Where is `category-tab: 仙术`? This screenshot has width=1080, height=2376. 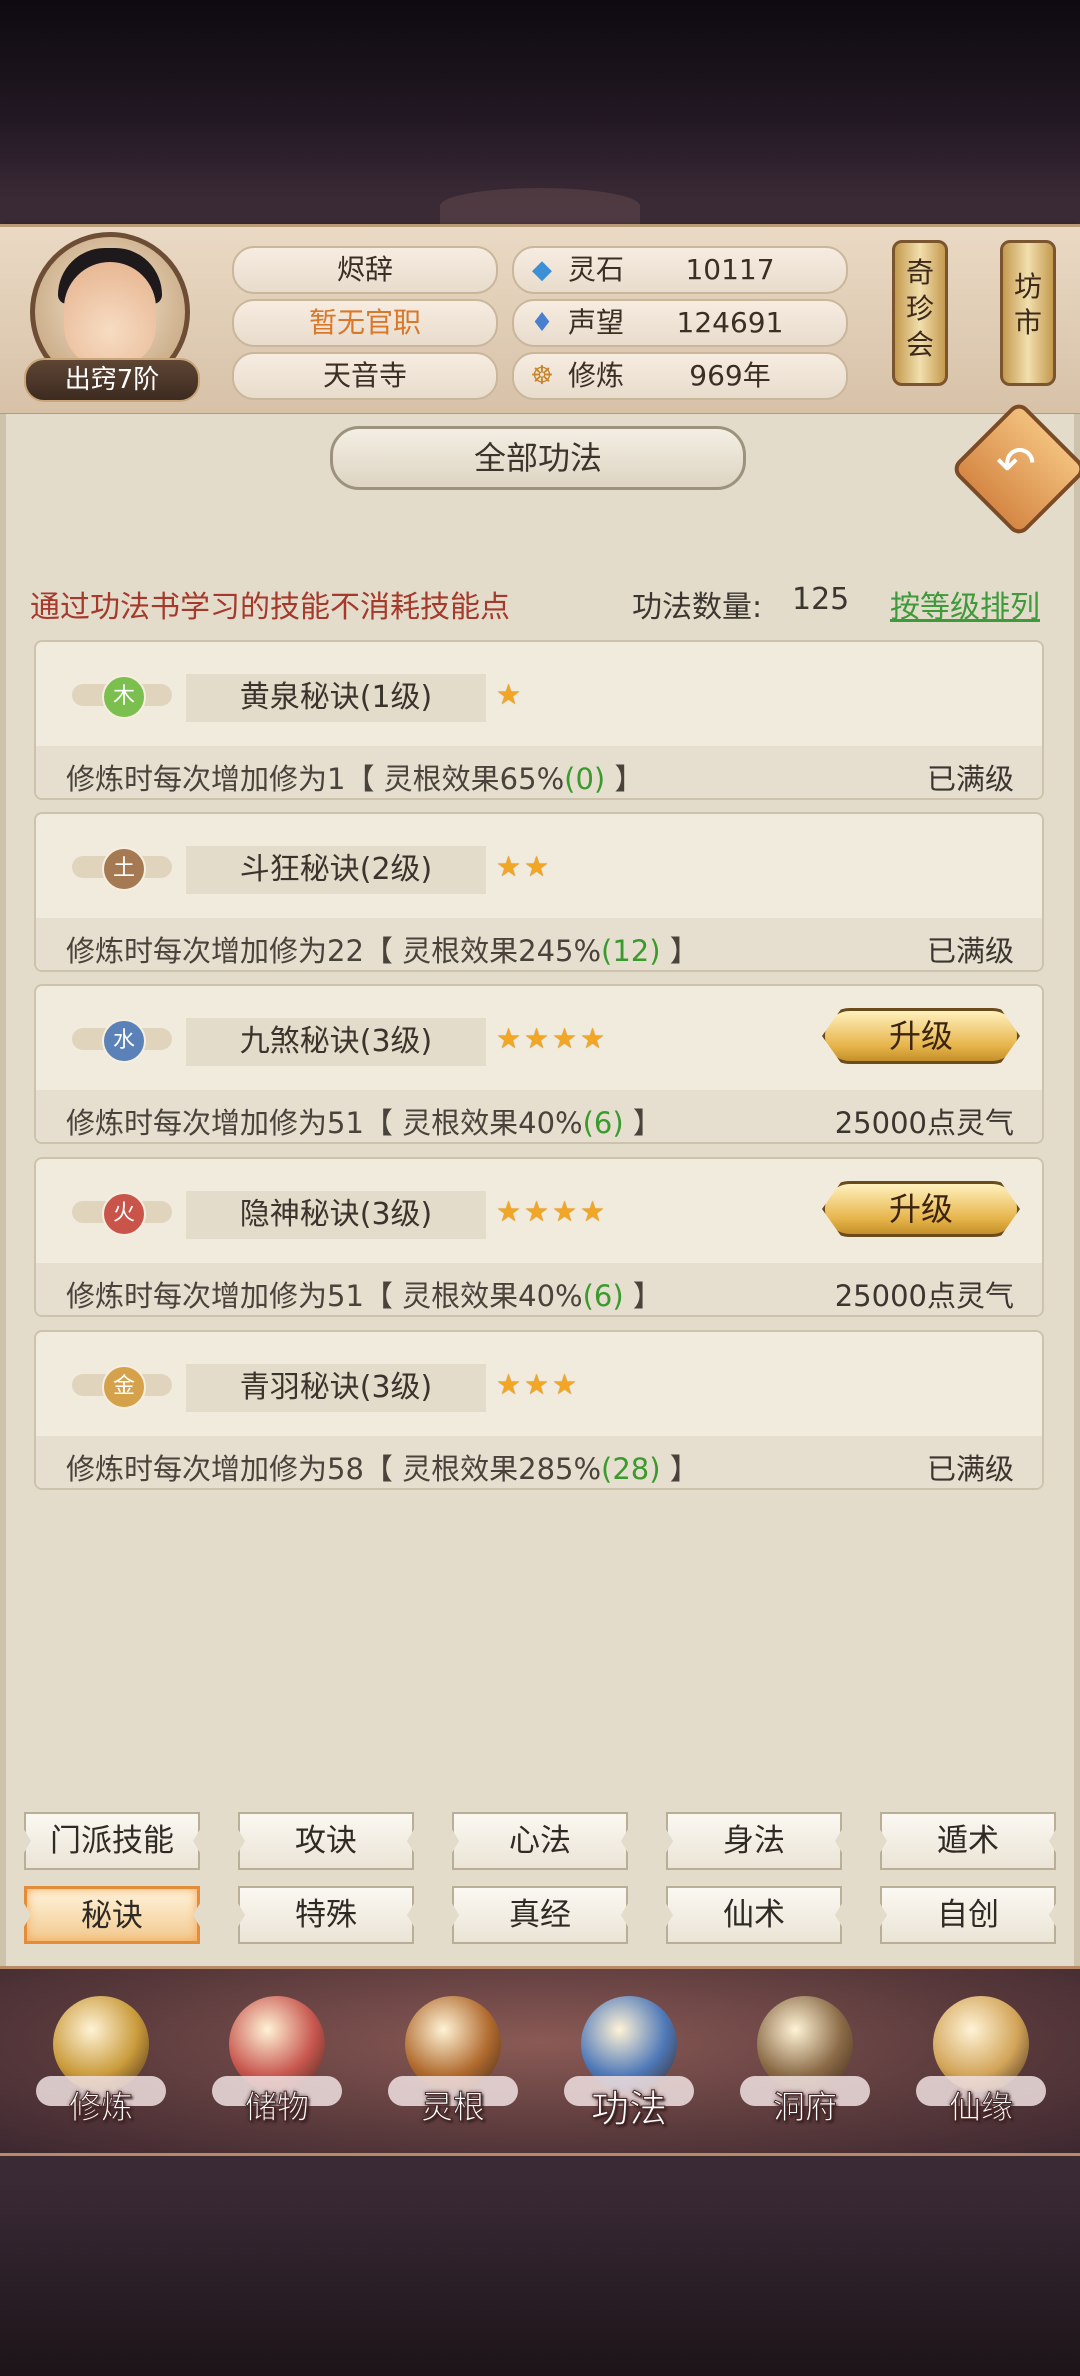
category-tab: 仙术 is located at coordinates (754, 1915).